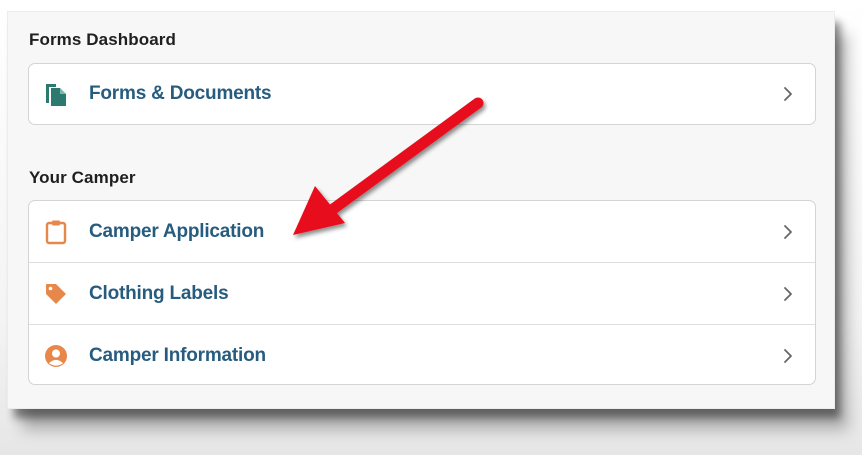  Describe the element at coordinates (422, 355) in the screenshot. I see `camper-information-item: Camper Information` at that location.